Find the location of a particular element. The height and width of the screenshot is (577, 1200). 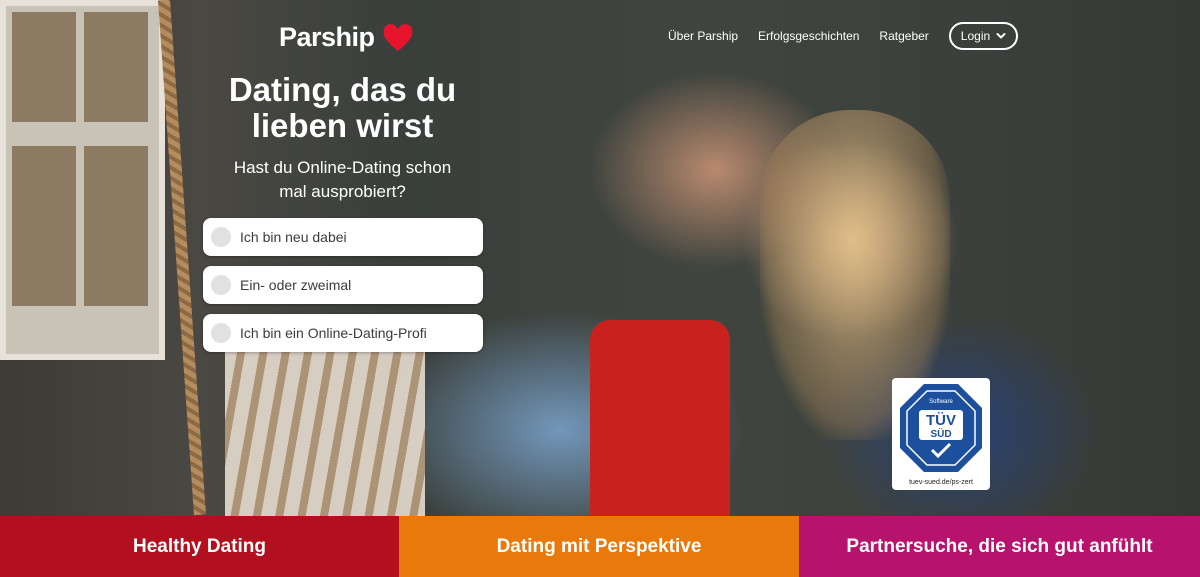

heart-icon is located at coordinates (397, 37).